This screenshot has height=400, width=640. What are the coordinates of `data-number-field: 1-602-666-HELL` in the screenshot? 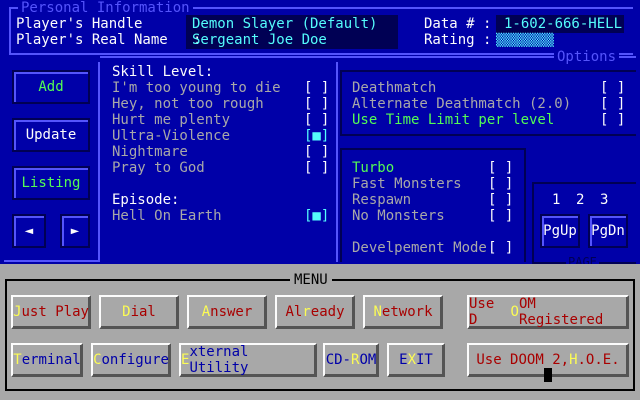 It's located at (563, 24).